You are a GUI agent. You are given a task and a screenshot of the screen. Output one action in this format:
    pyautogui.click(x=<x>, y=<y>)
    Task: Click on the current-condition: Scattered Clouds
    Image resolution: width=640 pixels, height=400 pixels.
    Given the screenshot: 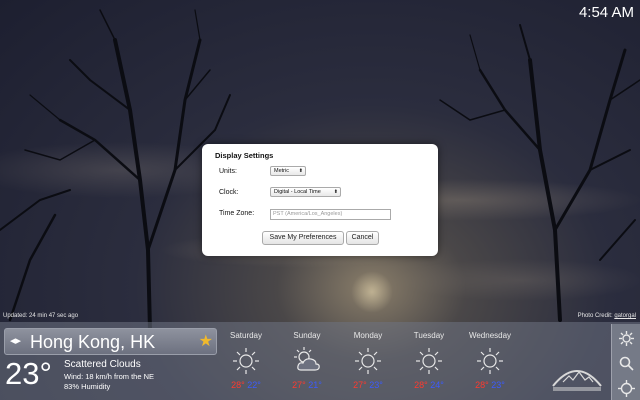 What is the action you would take?
    pyautogui.click(x=102, y=364)
    